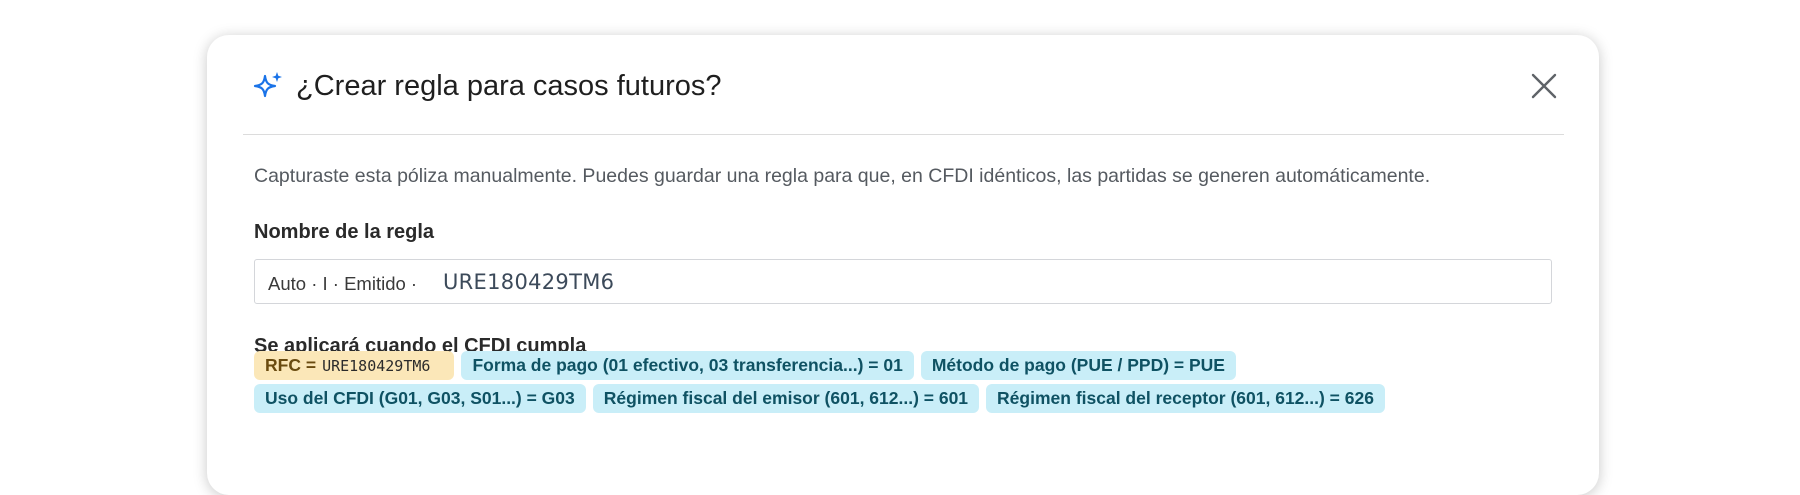  What do you see at coordinates (1078, 365) in the screenshot?
I see `condition-chip-metodo-pago: Método de pago (PUE / PPD) = PUE` at bounding box center [1078, 365].